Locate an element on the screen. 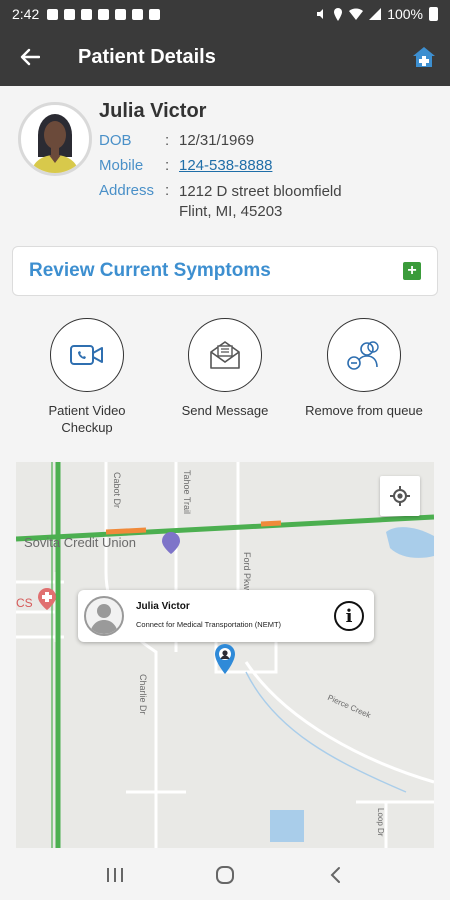  place-pin-icon is located at coordinates (171, 543).